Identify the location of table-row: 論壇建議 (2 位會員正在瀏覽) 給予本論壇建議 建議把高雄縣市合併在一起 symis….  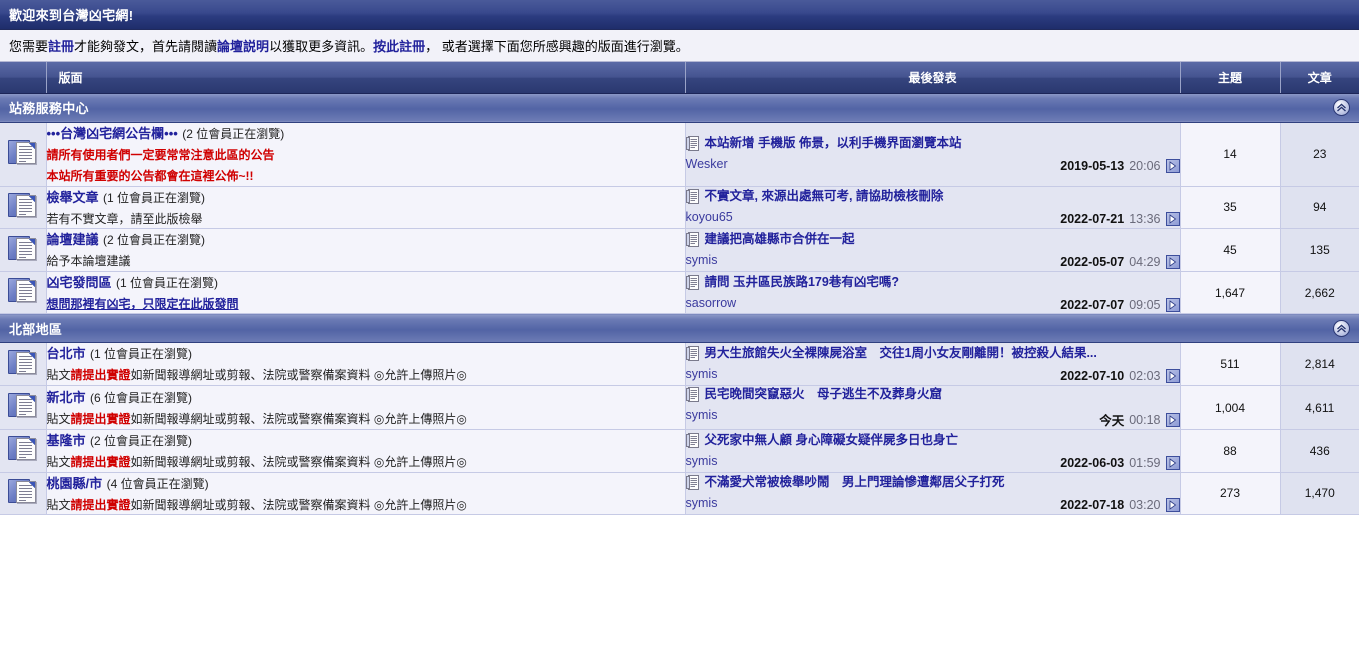
(679, 250).